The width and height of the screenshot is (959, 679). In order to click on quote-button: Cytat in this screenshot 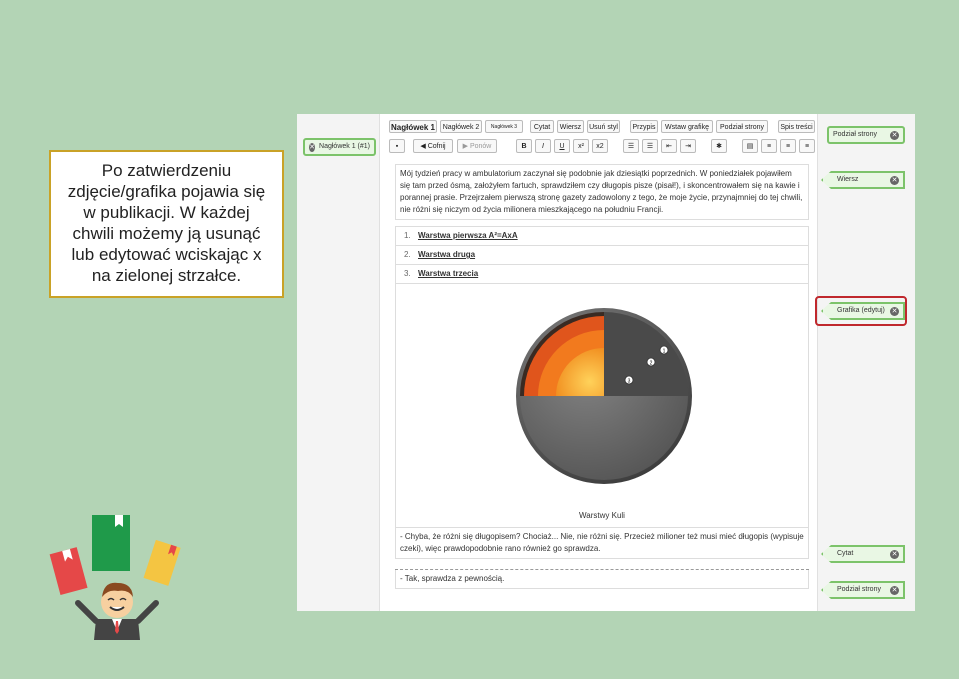, I will do `click(542, 126)`.